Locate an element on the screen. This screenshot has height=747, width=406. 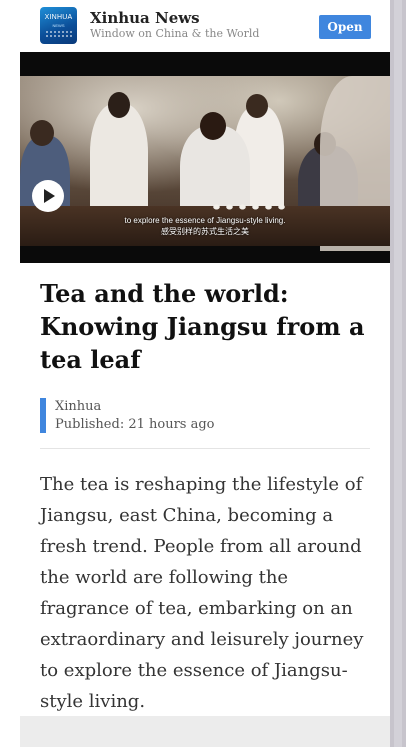
xinhua-logo-icon: XINHUA NEWS is located at coordinates (58, 25).